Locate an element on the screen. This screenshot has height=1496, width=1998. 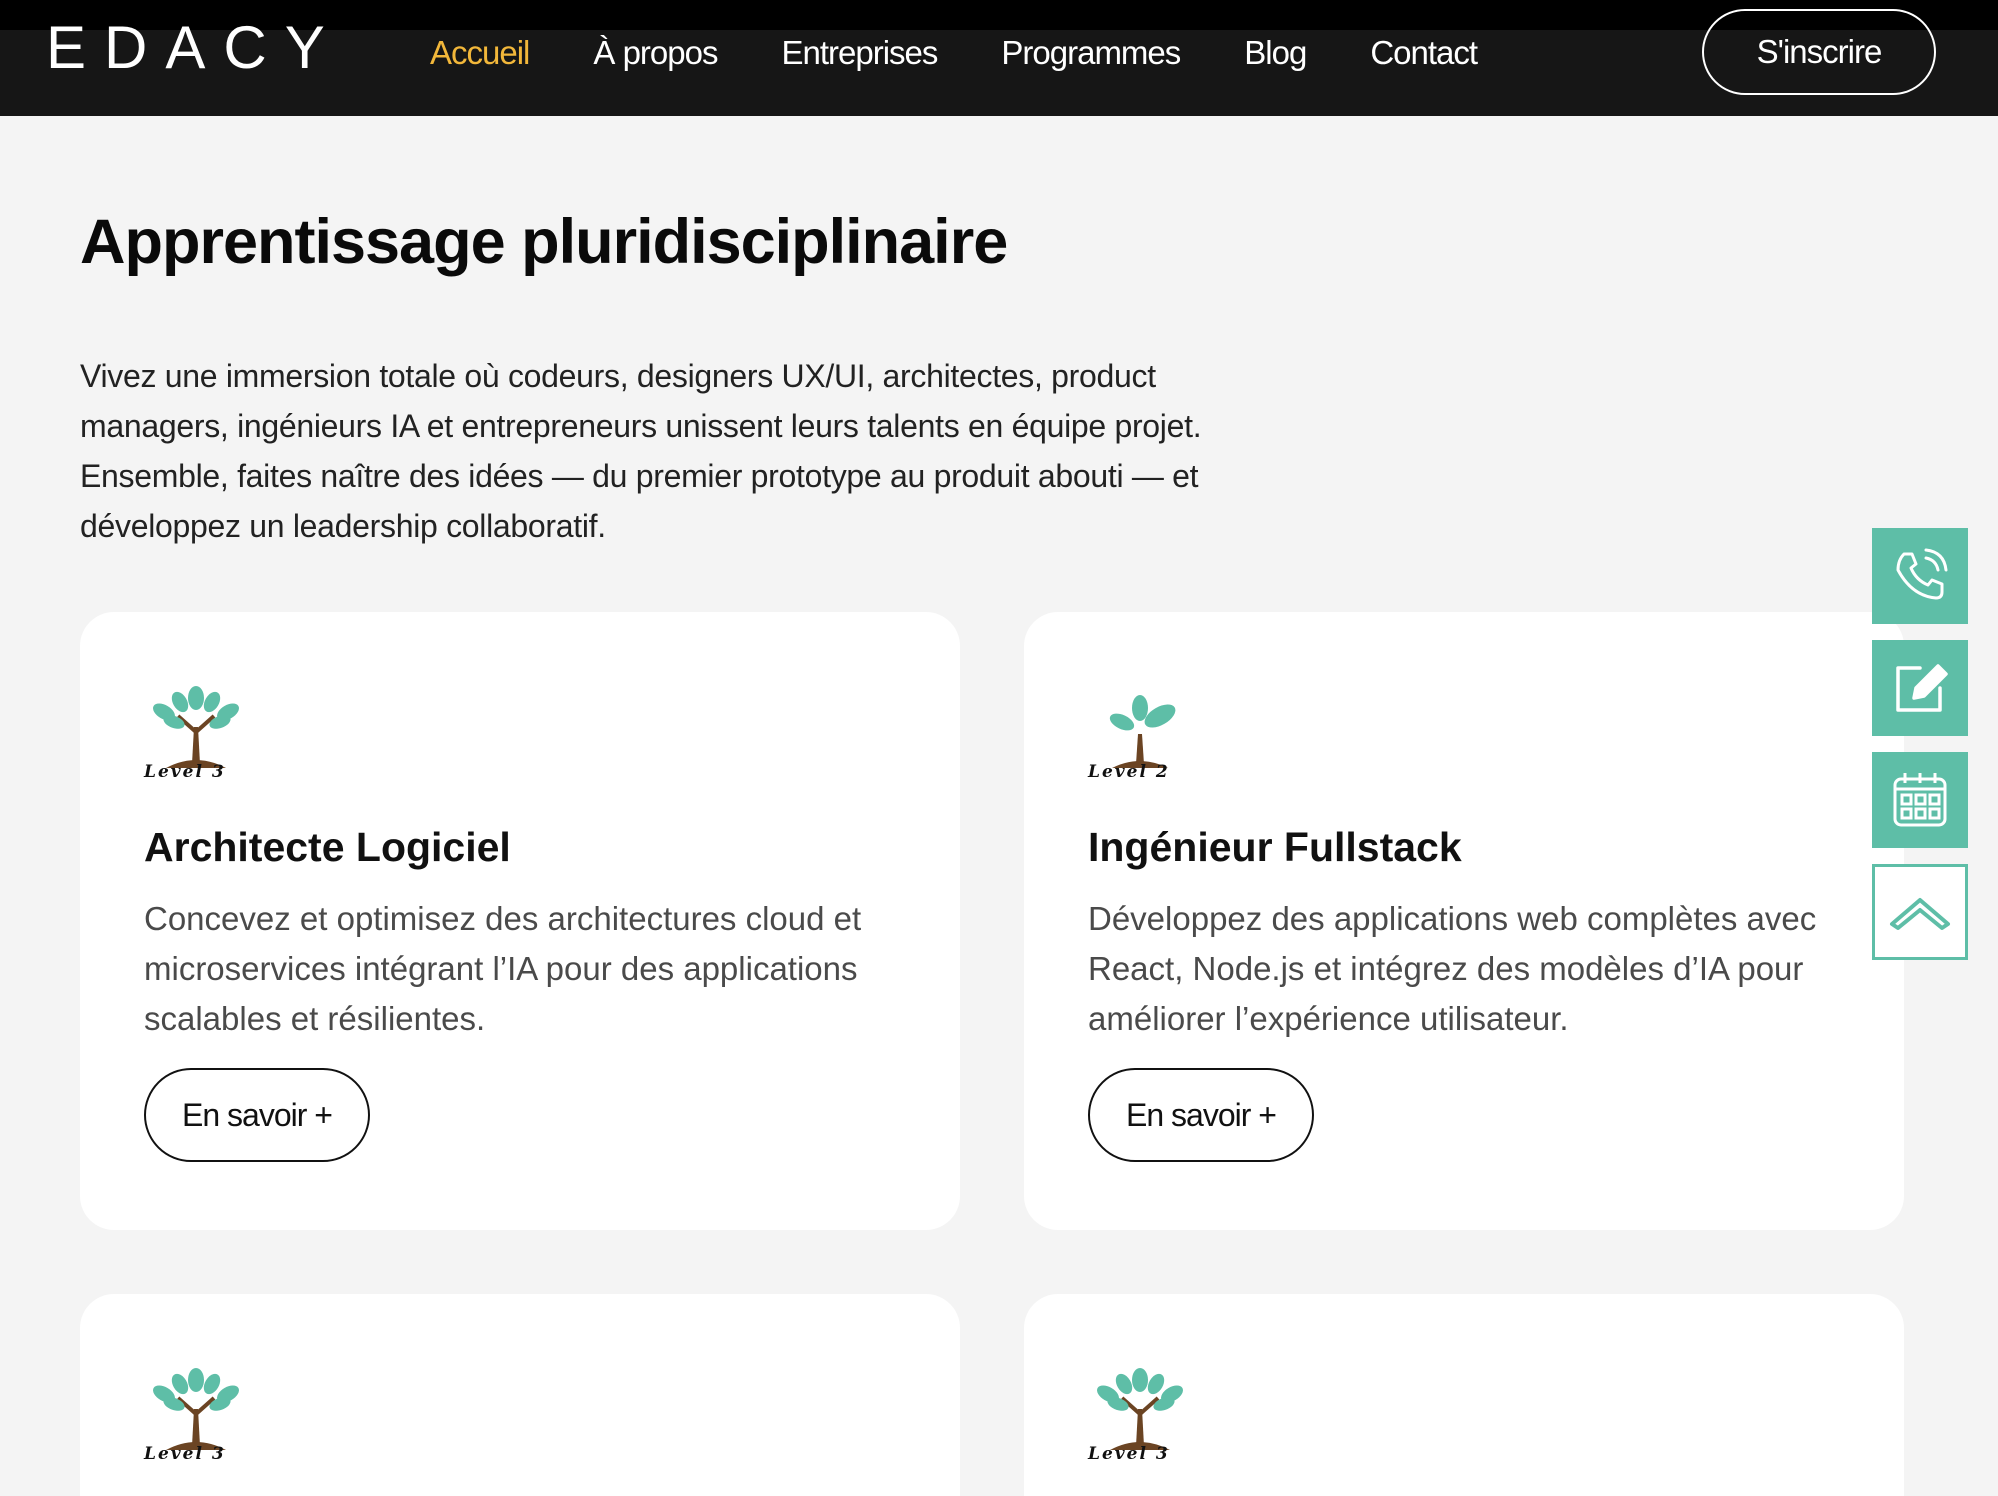
calendar-icon is located at coordinates (1920, 800).